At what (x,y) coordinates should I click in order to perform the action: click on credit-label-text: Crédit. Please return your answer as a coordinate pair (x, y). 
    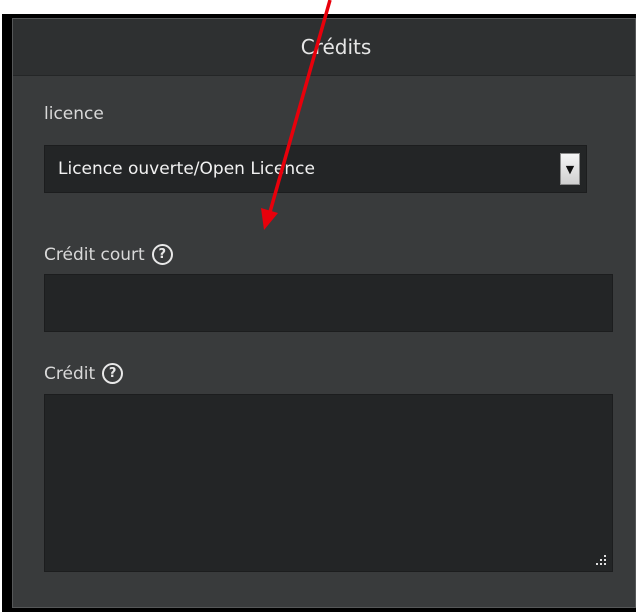
    Looking at the image, I should click on (70, 373).